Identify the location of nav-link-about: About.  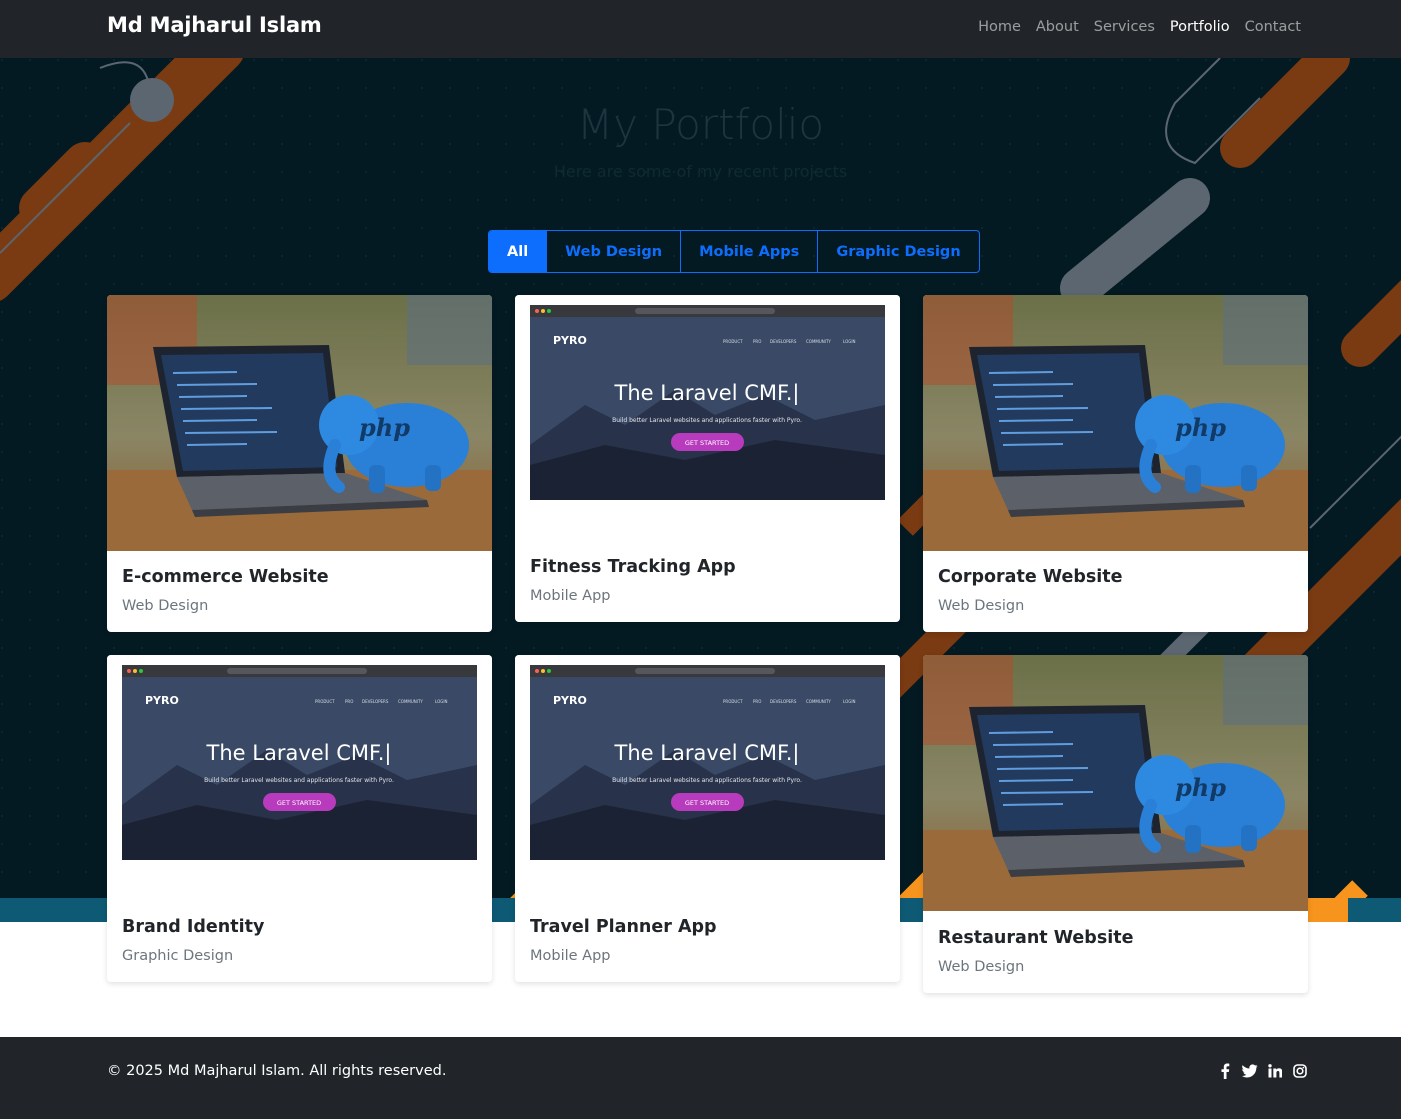
(1057, 27).